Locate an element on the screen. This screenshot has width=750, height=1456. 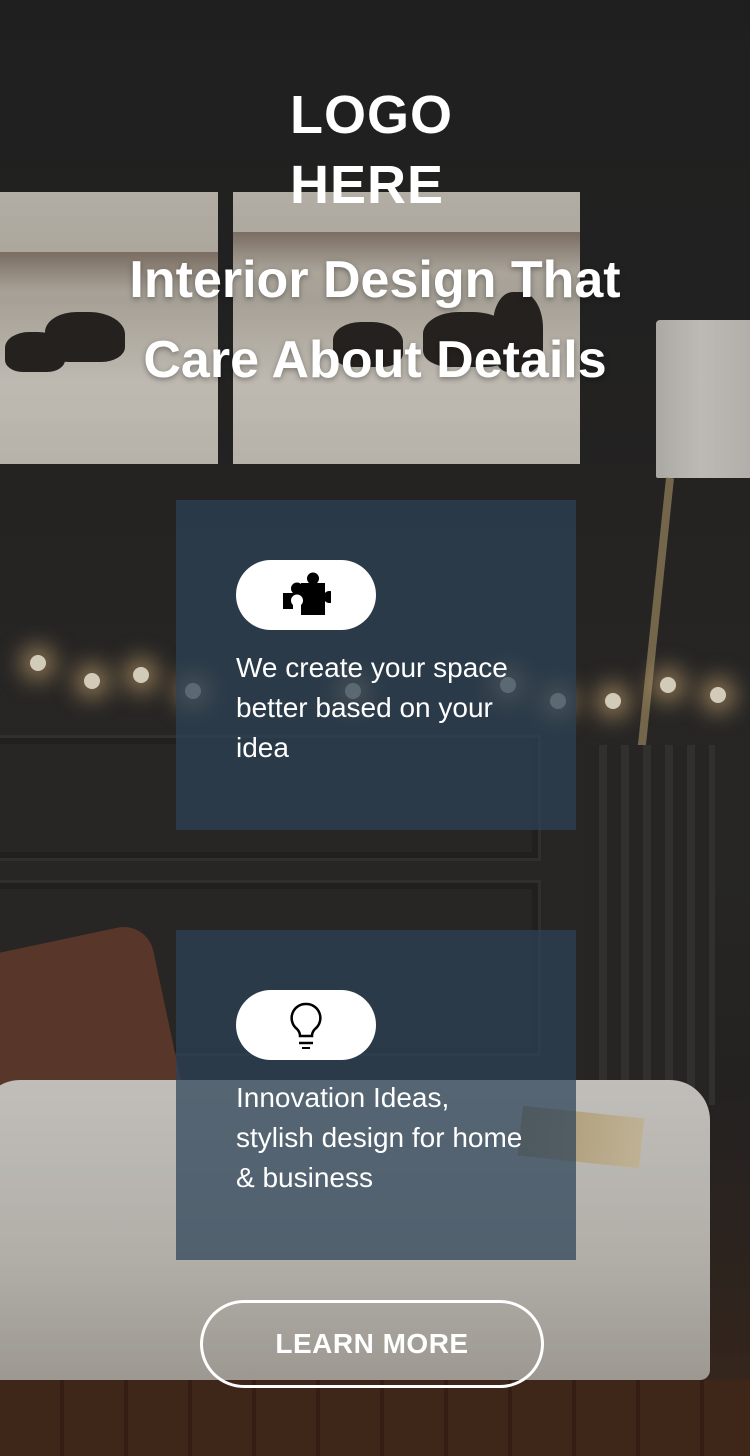
logo: LOGO HERE is located at coordinates (375, 150).